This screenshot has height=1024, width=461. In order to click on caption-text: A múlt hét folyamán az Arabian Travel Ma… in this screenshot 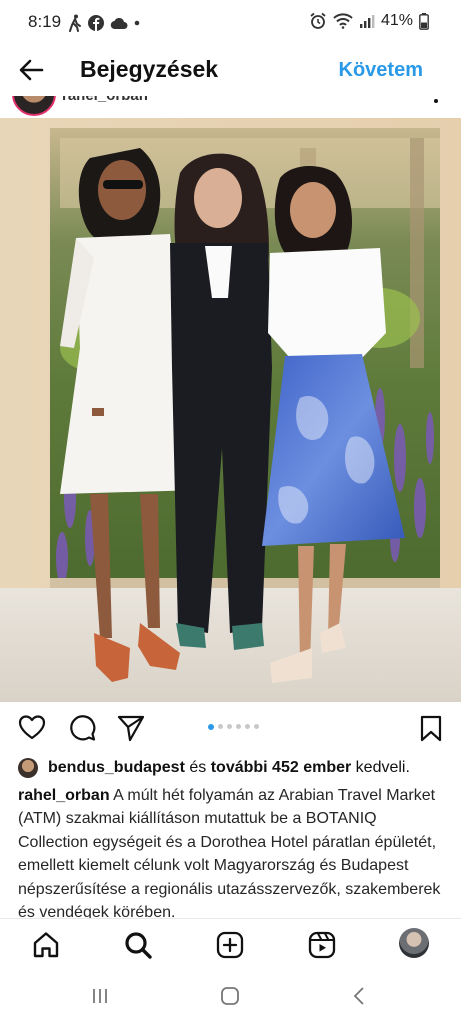, I will do `click(229, 852)`.